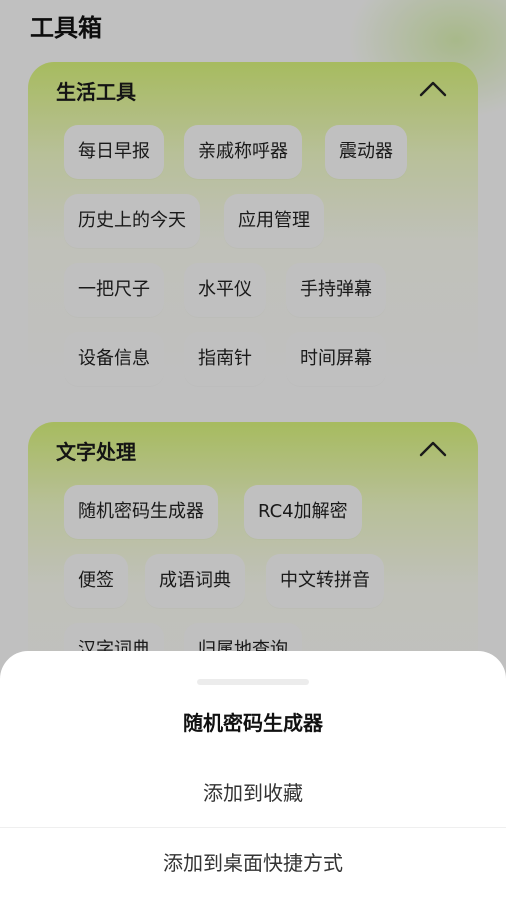 The height and width of the screenshot is (900, 506). I want to click on sheet-drag-handle, so click(253, 682).